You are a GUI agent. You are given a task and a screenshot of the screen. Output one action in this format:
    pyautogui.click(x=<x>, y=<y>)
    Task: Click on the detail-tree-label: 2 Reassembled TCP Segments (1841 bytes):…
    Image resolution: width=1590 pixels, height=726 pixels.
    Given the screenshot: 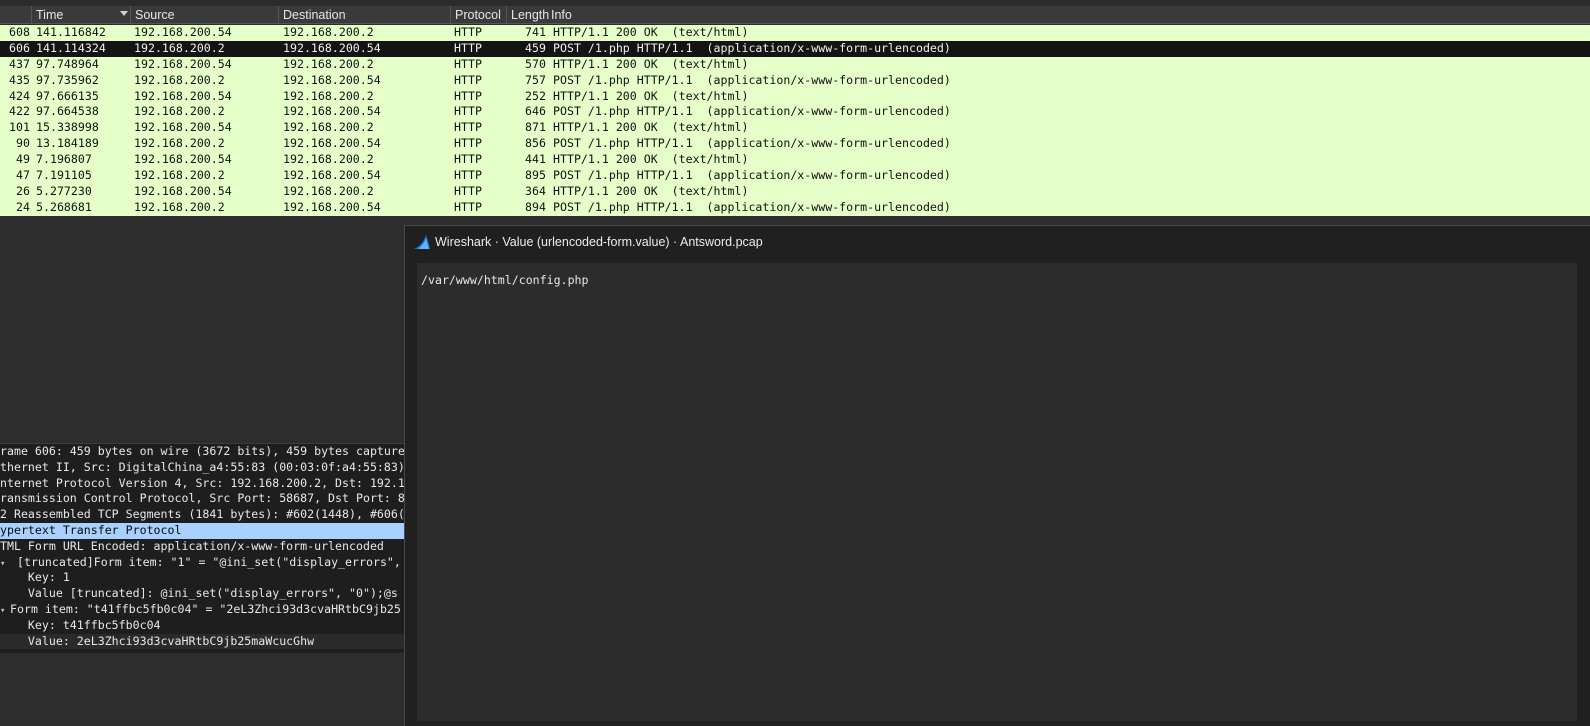 What is the action you would take?
    pyautogui.click(x=202, y=514)
    